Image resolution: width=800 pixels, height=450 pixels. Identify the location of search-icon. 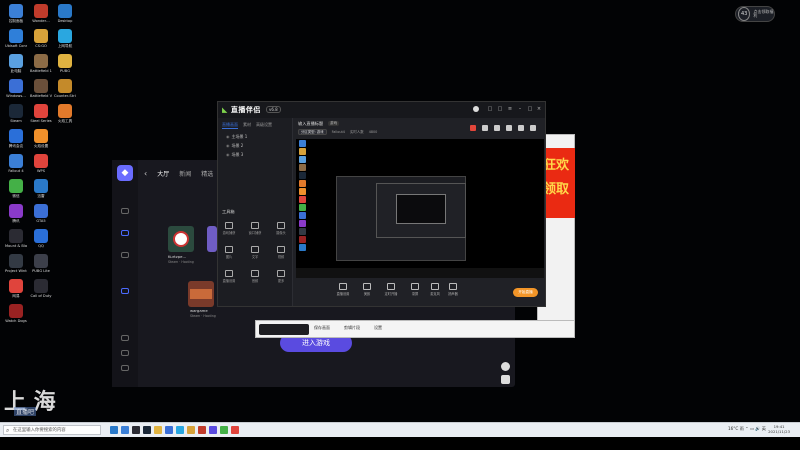
(125, 338).